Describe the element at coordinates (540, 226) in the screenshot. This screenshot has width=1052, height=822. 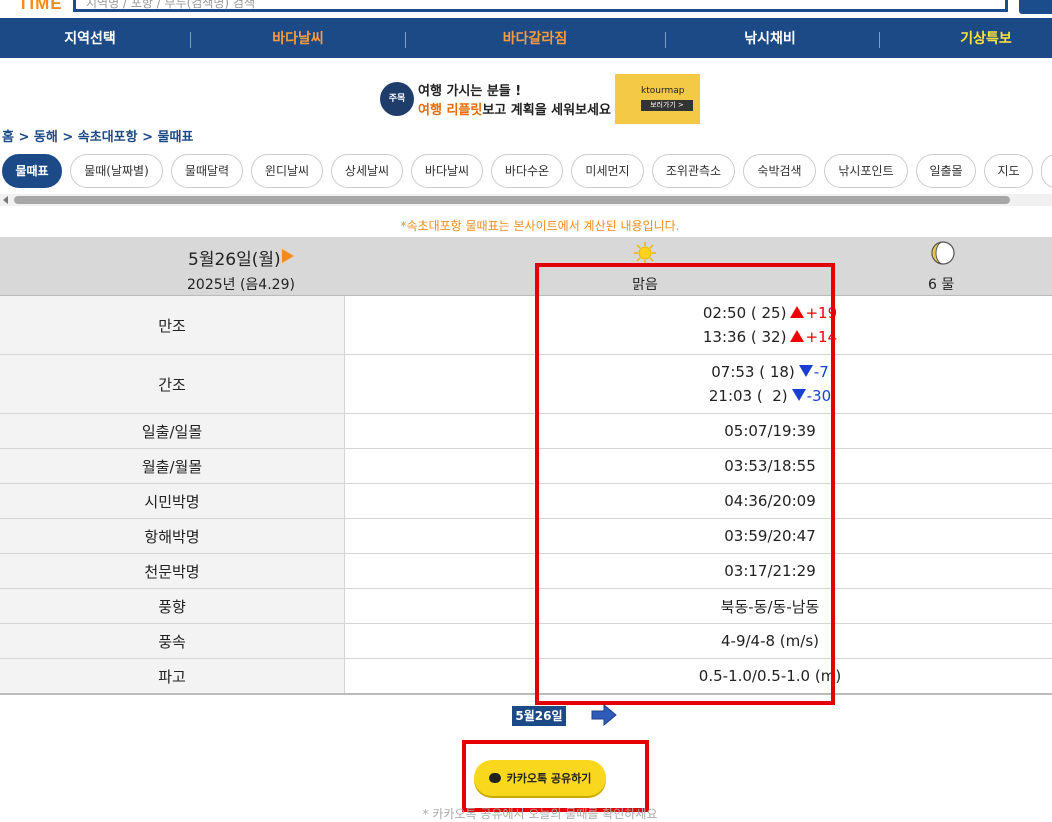
I see `calc-notice: *속초대포항 물때표는 본사이트에서 계산된 내용입니다.` at that location.